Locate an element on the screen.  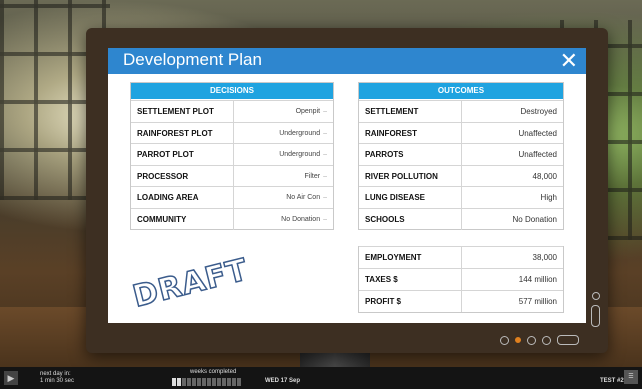
decisions-row: RAINFOREST PLOT Underground – is located at coordinates (232, 132).